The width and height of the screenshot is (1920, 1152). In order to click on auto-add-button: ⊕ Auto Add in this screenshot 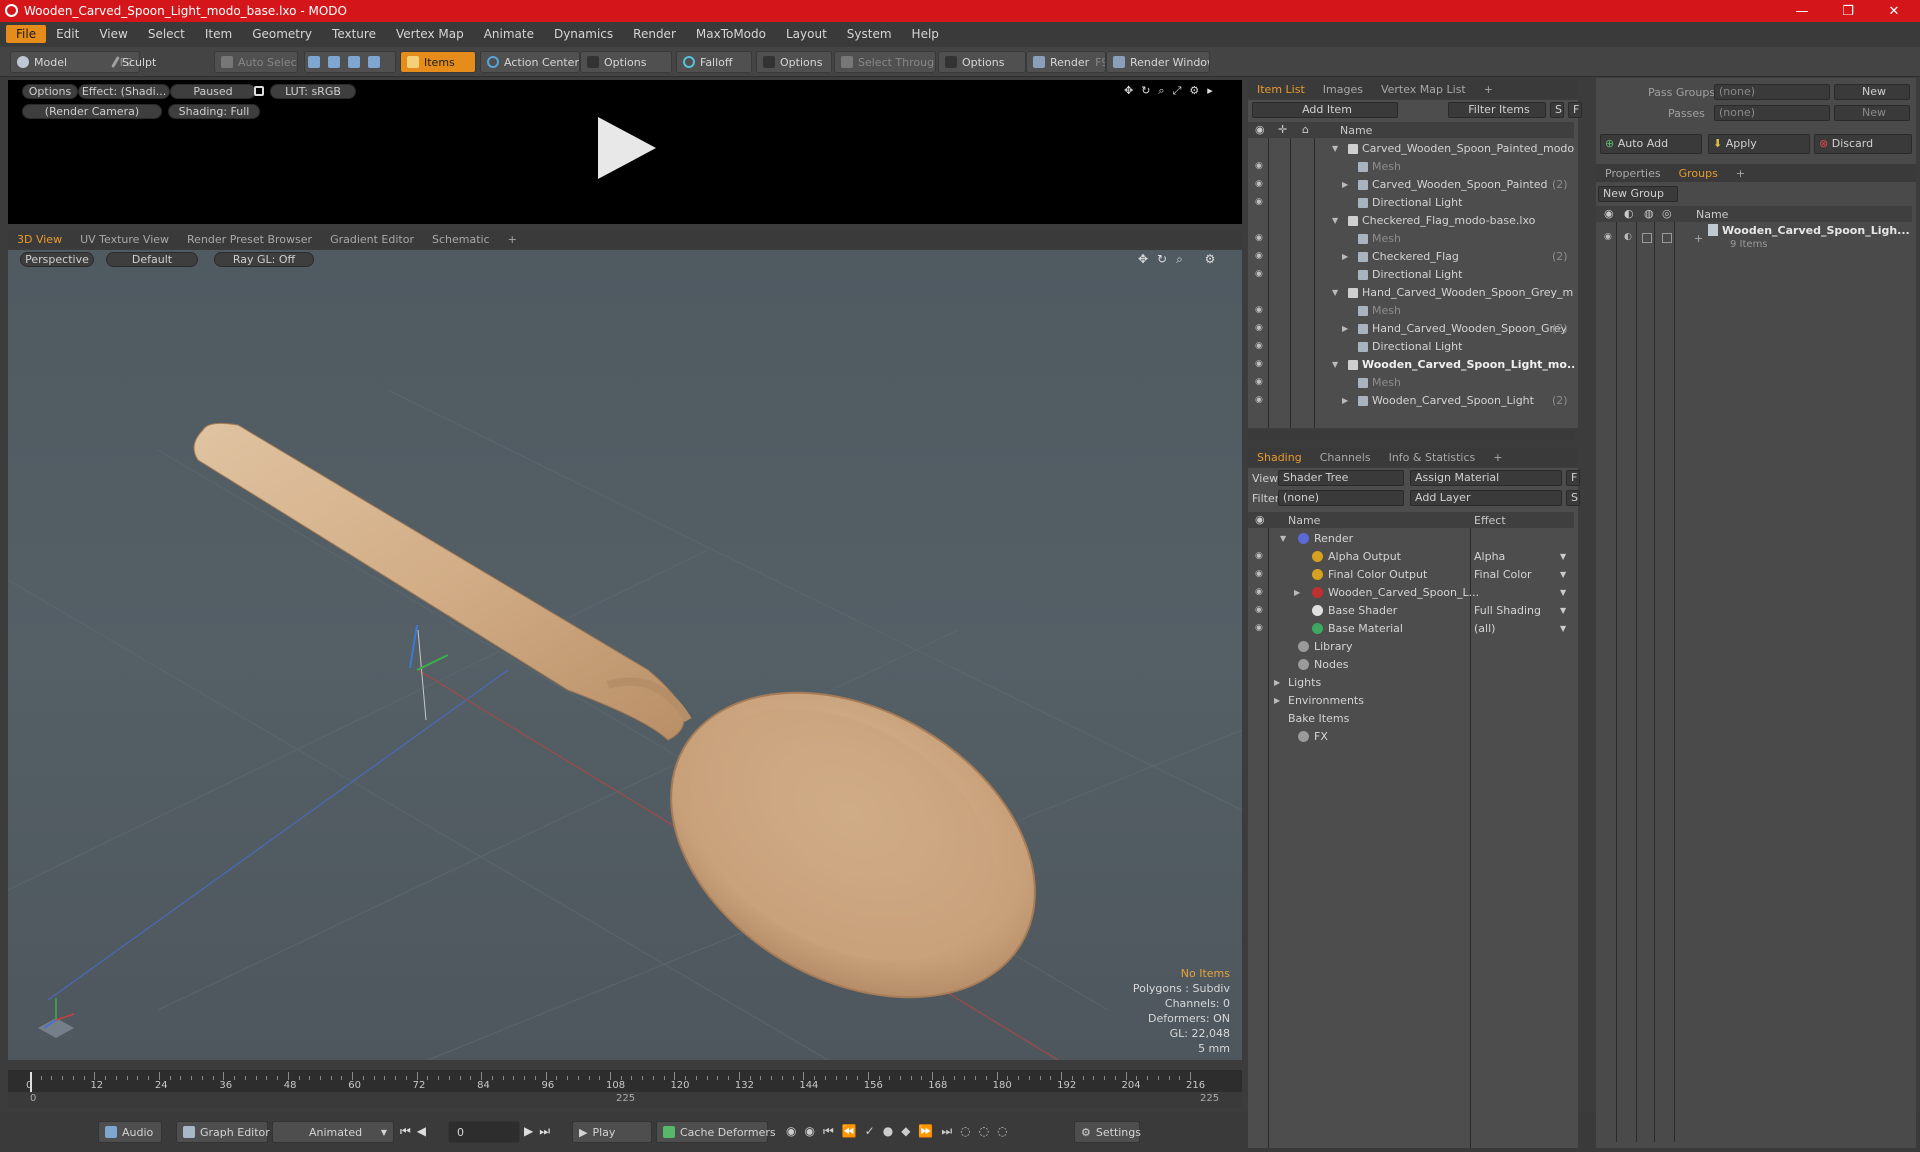, I will do `click(1651, 144)`.